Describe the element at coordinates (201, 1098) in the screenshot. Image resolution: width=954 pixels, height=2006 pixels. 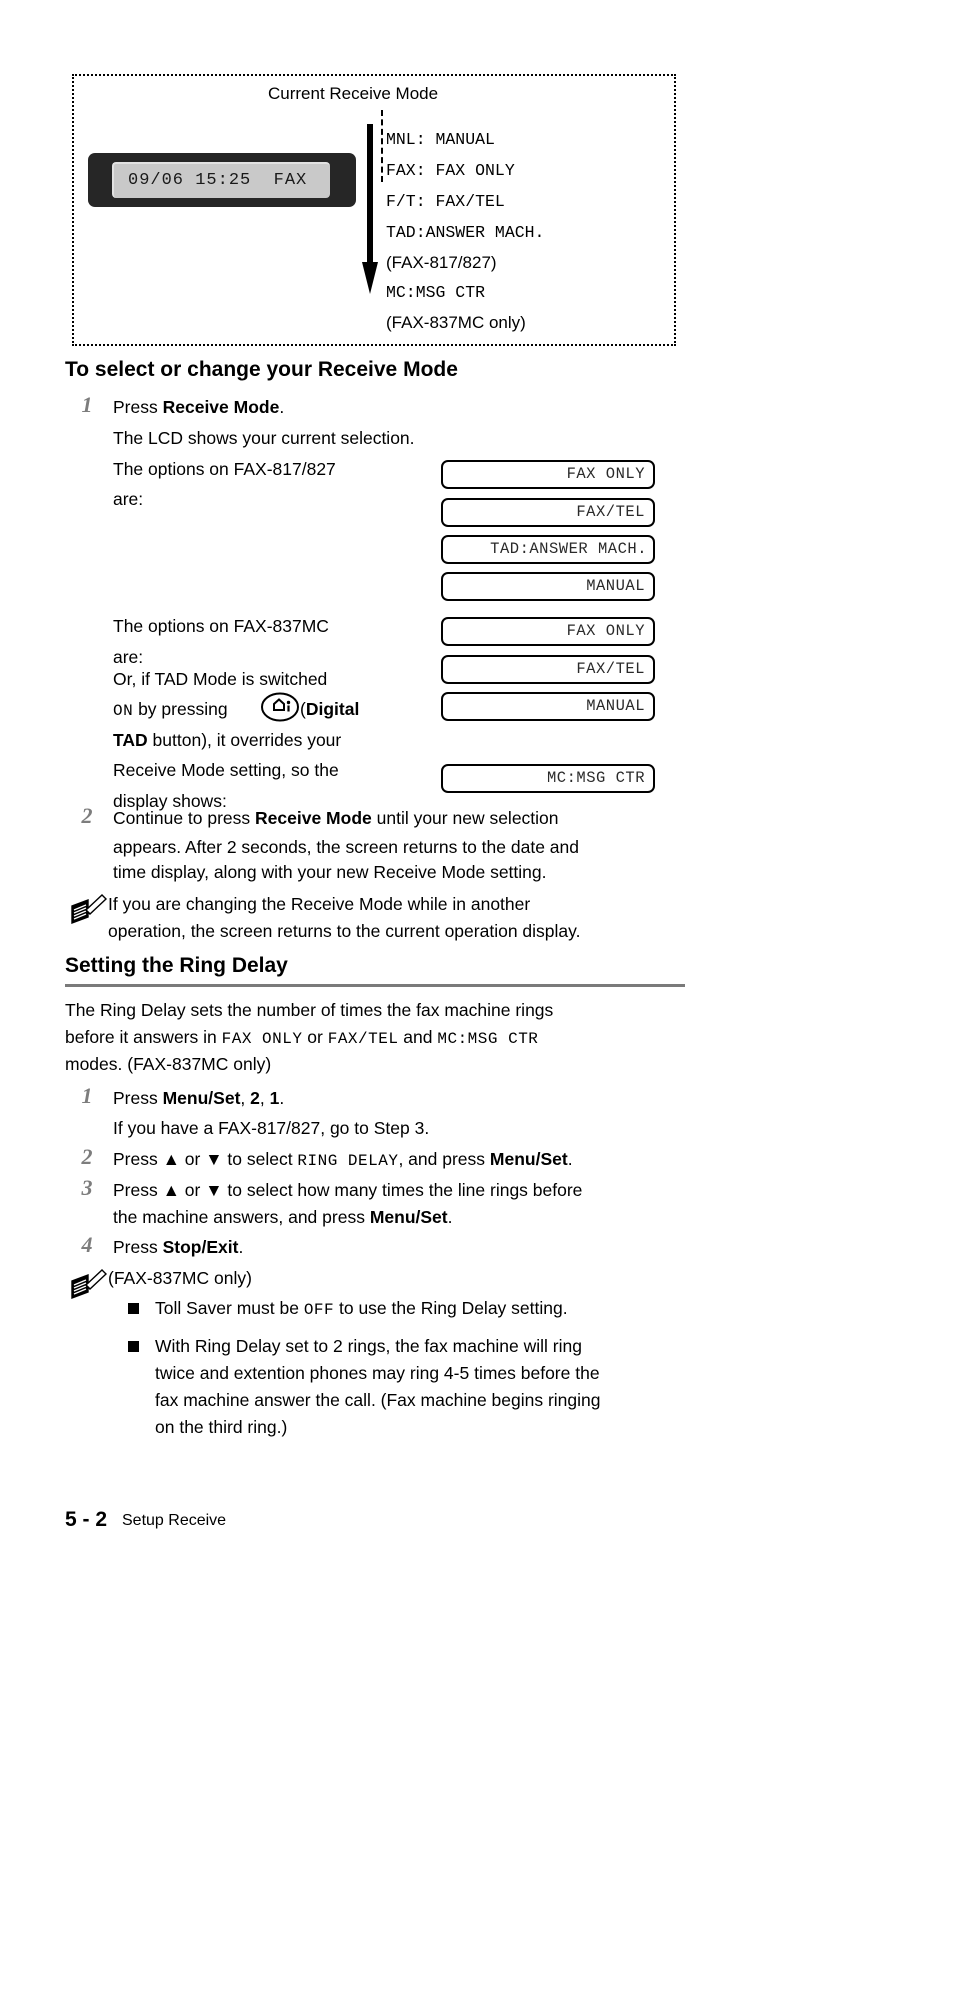
I see `rd-s1-bold1: Menu/Set` at that location.